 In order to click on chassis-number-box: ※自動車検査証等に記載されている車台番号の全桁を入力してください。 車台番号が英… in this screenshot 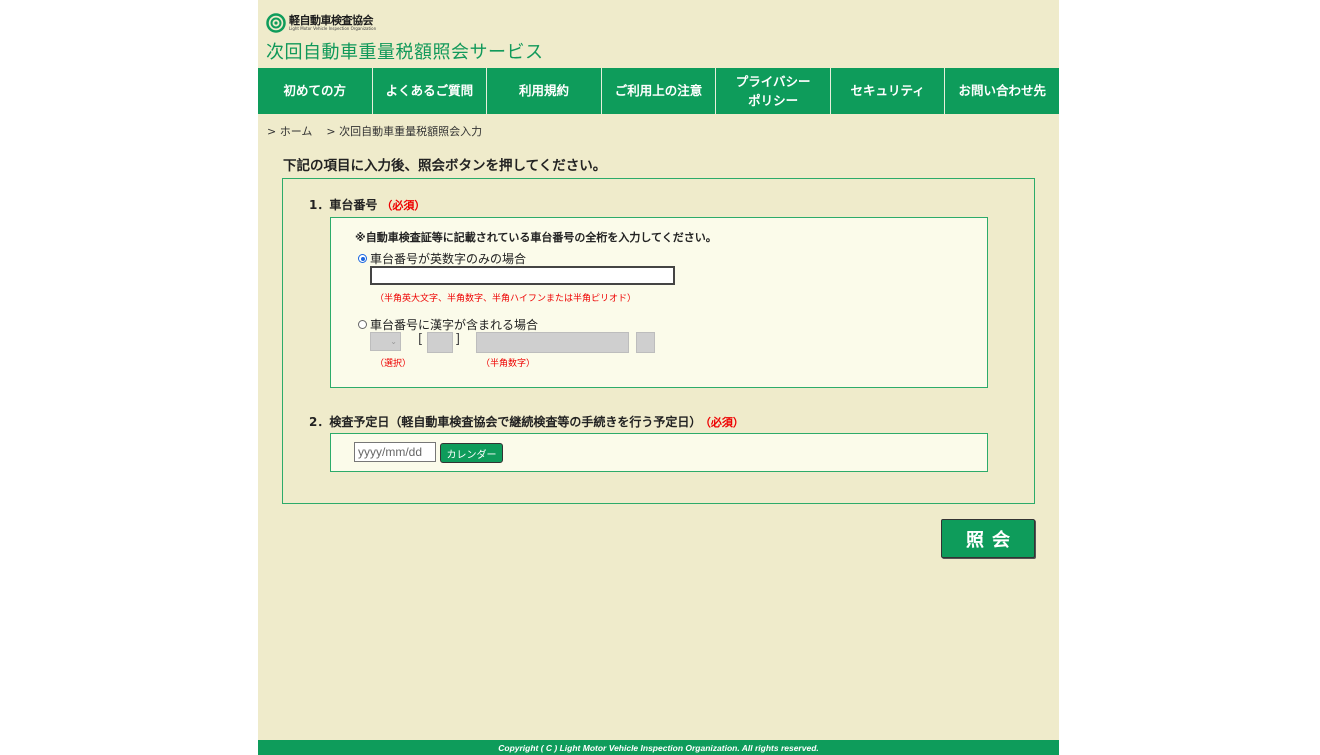, I will do `click(659, 302)`.